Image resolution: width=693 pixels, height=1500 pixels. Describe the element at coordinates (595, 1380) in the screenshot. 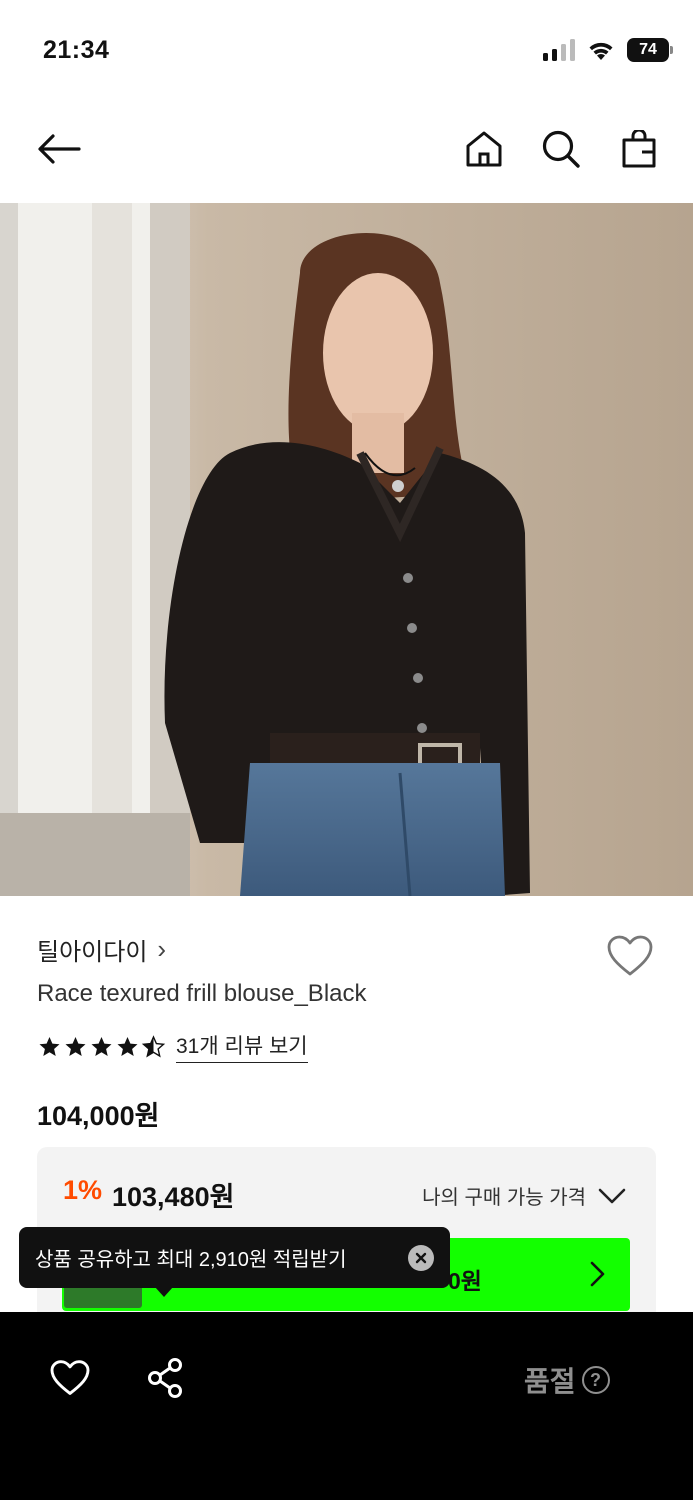

I see `help-icon: ?` at that location.